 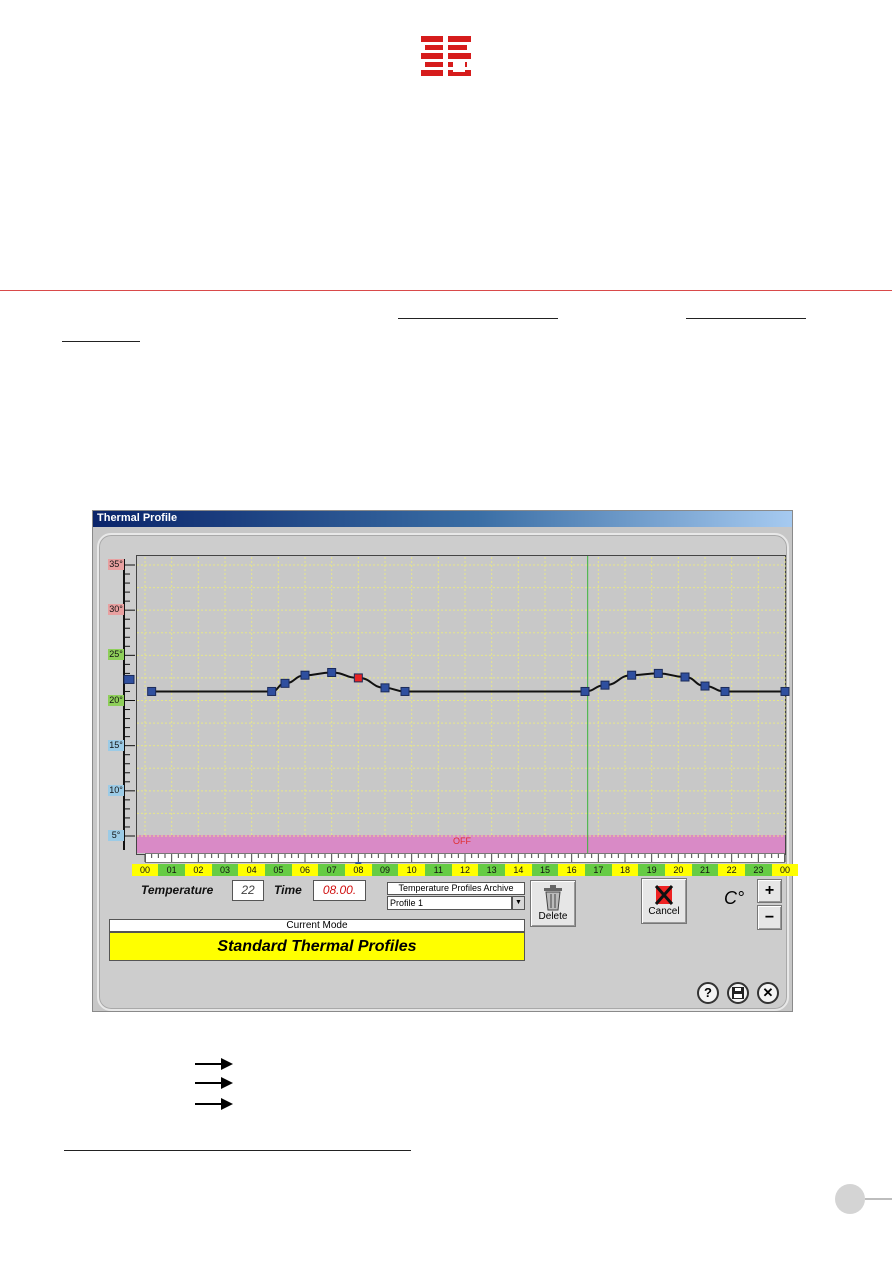 What do you see at coordinates (850, 1199) in the screenshot?
I see `page-number-badge` at bounding box center [850, 1199].